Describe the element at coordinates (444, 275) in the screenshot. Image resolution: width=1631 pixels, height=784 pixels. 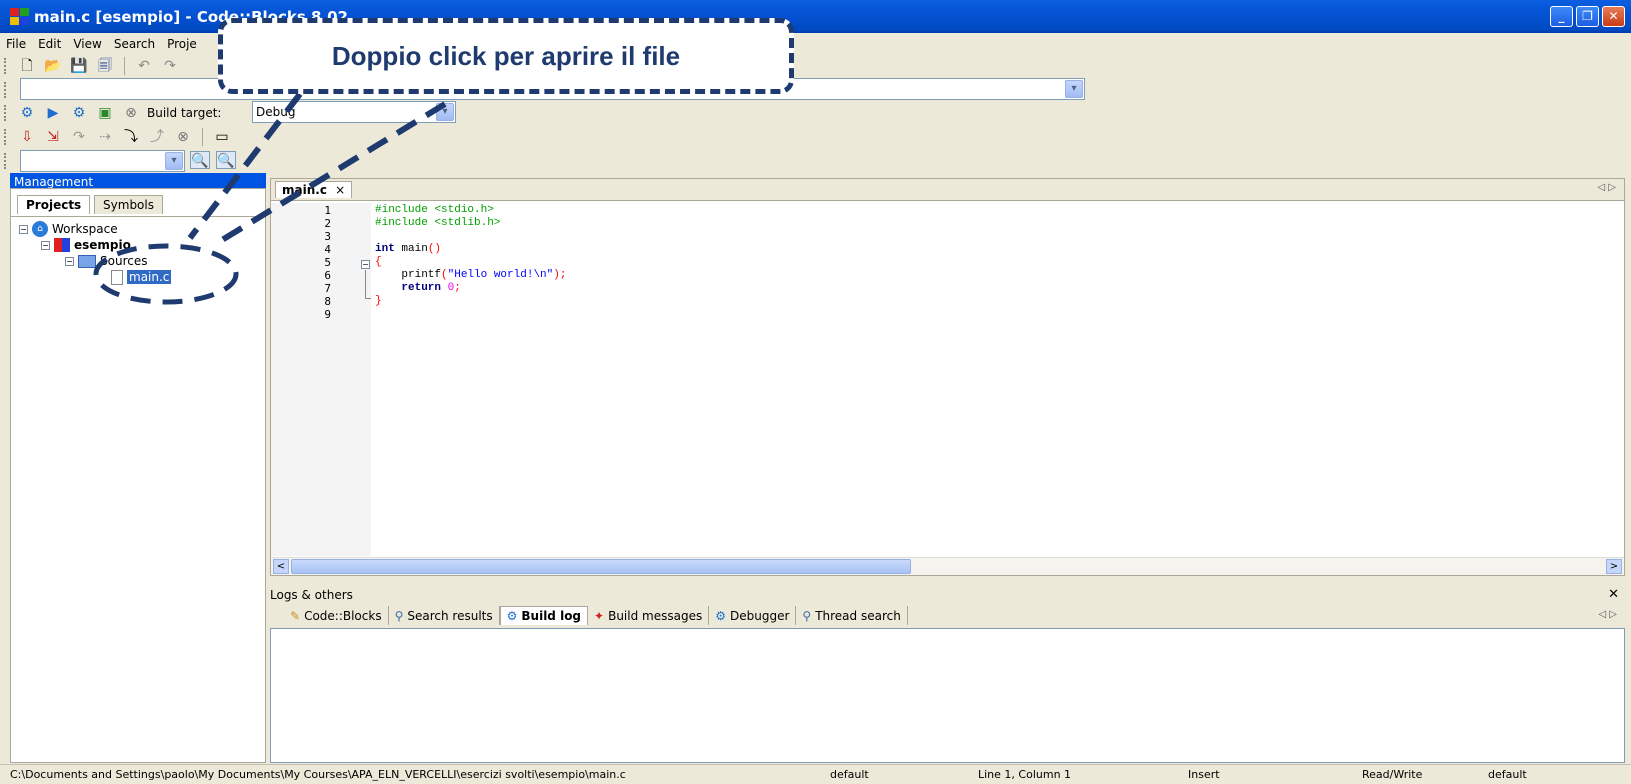
I see `code-operator: (` at that location.